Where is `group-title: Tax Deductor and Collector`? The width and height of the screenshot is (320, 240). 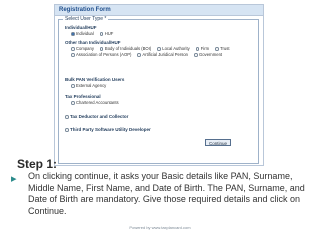
group-title: Tax Deductor and Collector is located at coordinates (99, 116).